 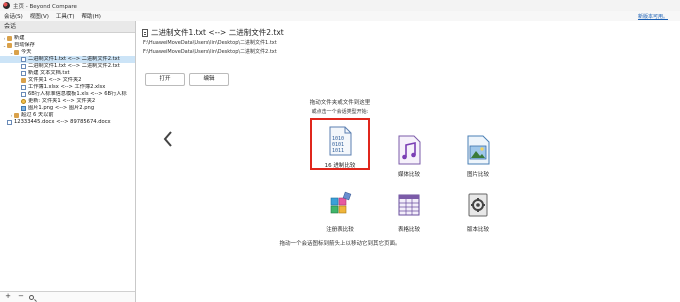 I want to click on tree-item-label: 文件夹1 <--> 文件夹2, so click(x=55, y=80).